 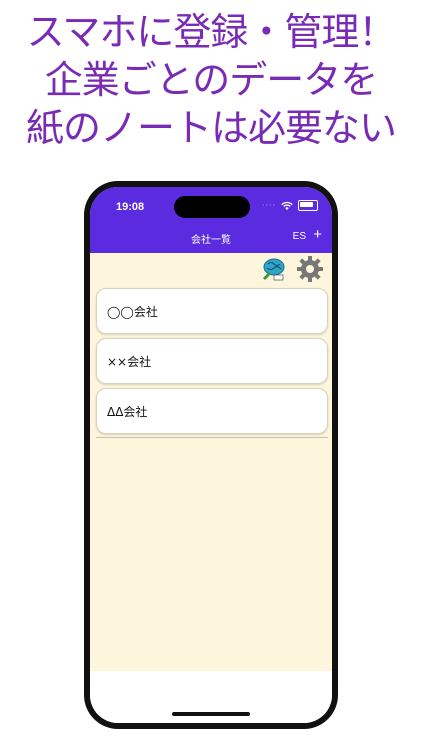 I want to click on navigation-bar: 19:08 ···· 会社一覧 ES +, so click(x=211, y=220).